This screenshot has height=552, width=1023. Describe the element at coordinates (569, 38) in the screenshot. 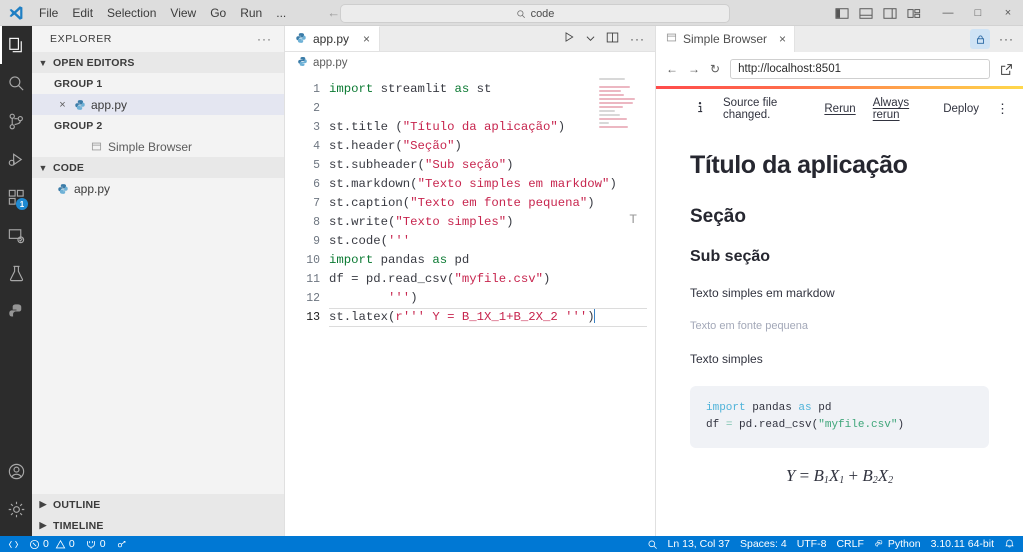

I see `run-python-file-icon` at that location.